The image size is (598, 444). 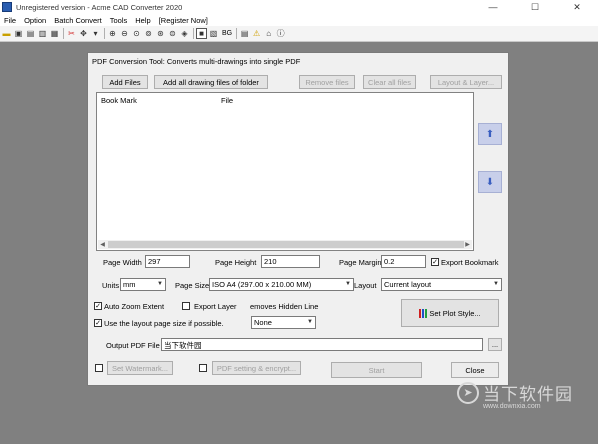 What do you see at coordinates (201, 33) in the screenshot?
I see `black-white-icon: ■` at bounding box center [201, 33].